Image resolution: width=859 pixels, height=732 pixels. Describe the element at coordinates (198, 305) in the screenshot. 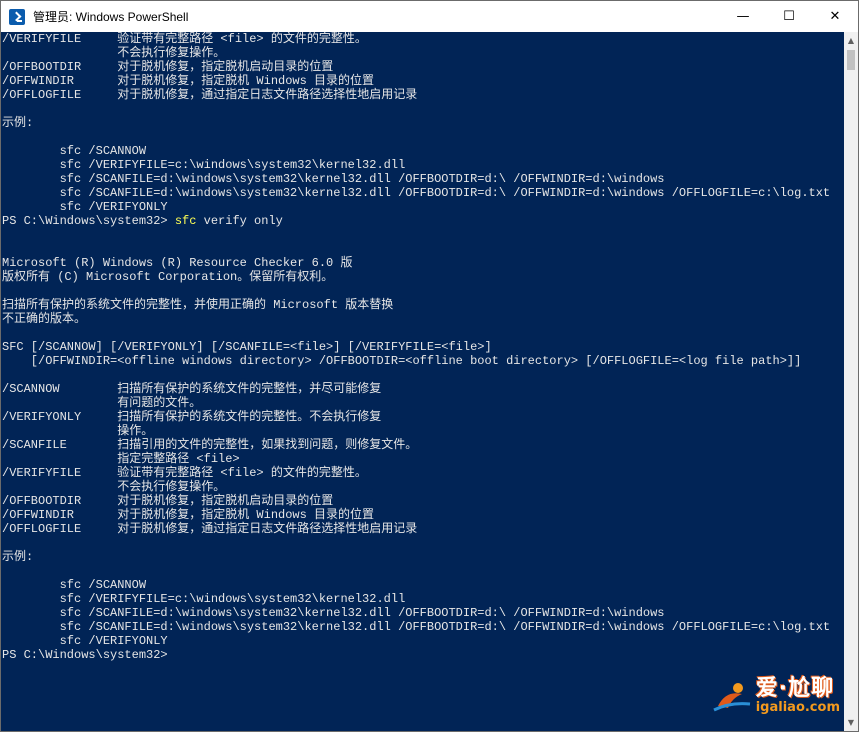

I see `console-line: 扫描所有保护的系统文件的完整性，并使用正确的 Microsoft 版本替换` at that location.